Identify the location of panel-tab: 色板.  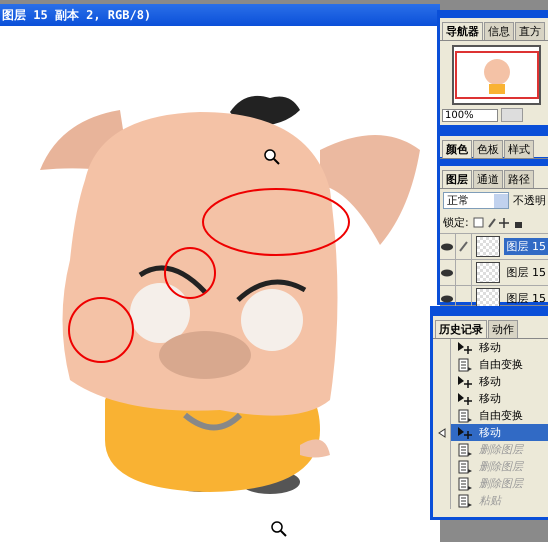
(488, 149).